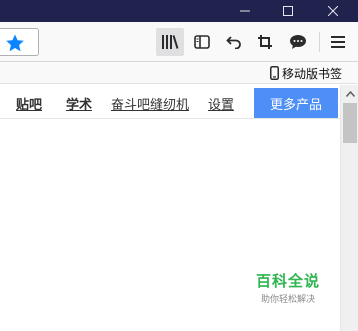  I want to click on minimize-button, so click(245, 11).